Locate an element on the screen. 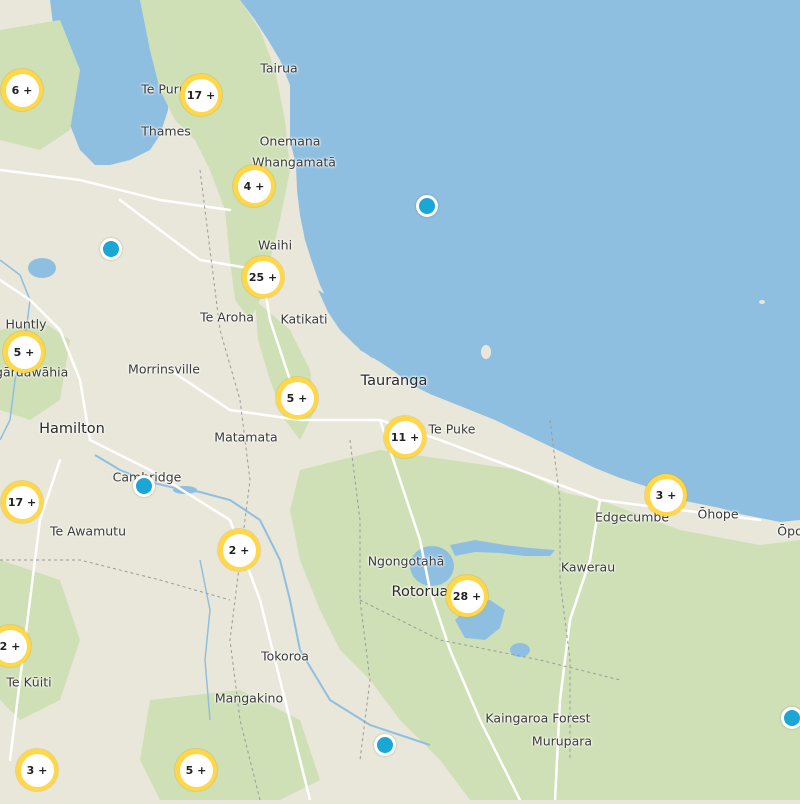  place-katikati: Katikati is located at coordinates (304, 319).